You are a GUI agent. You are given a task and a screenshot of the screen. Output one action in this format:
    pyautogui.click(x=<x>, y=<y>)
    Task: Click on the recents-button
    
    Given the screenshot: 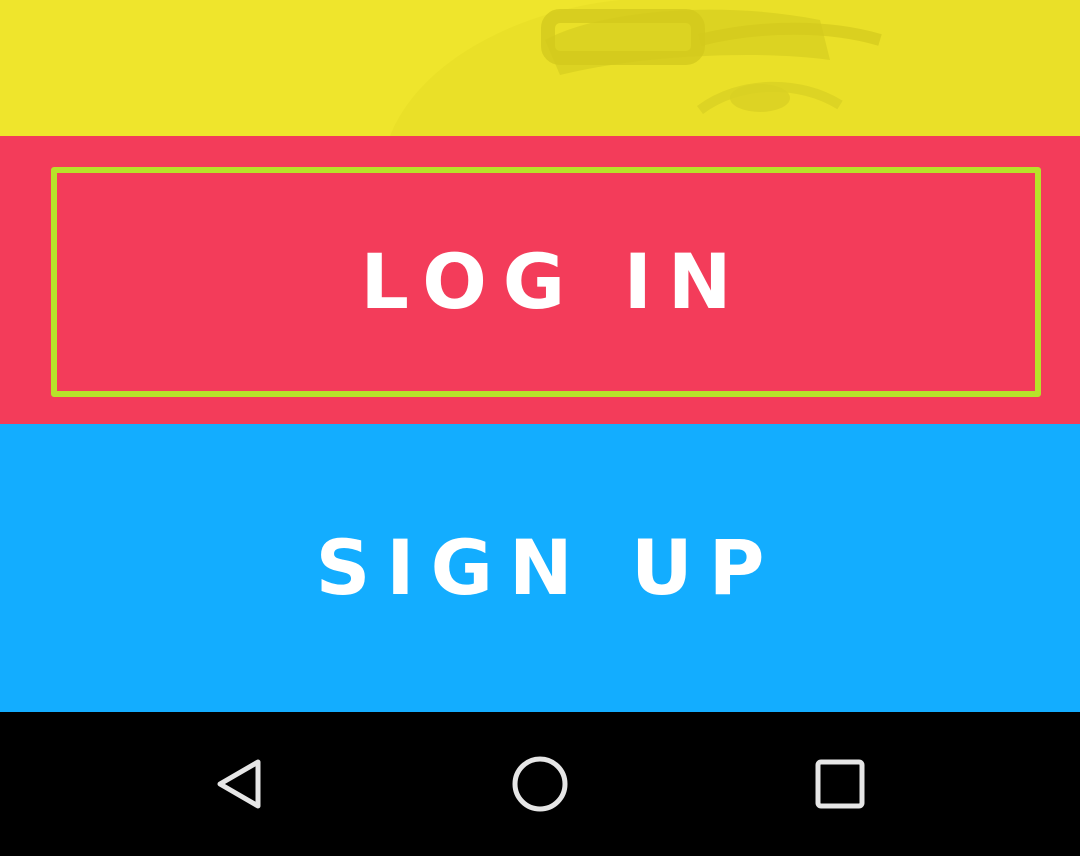 What is the action you would take?
    pyautogui.click(x=840, y=784)
    